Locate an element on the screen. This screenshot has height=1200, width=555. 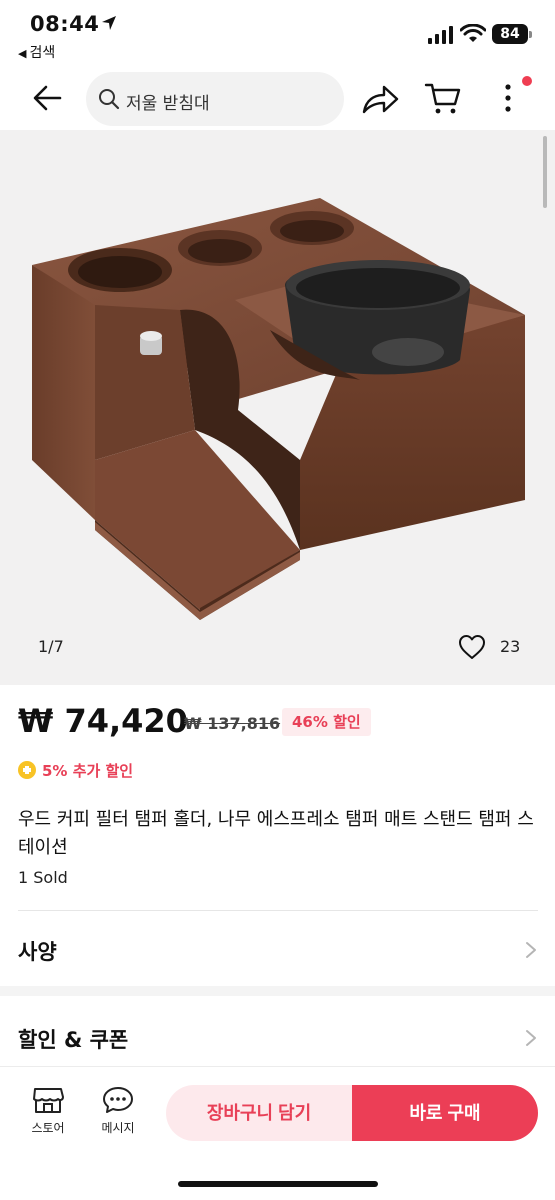
price-row: ₩ 74,420 ₩ 137,816 46% 할인 is located at coordinates (278, 722).